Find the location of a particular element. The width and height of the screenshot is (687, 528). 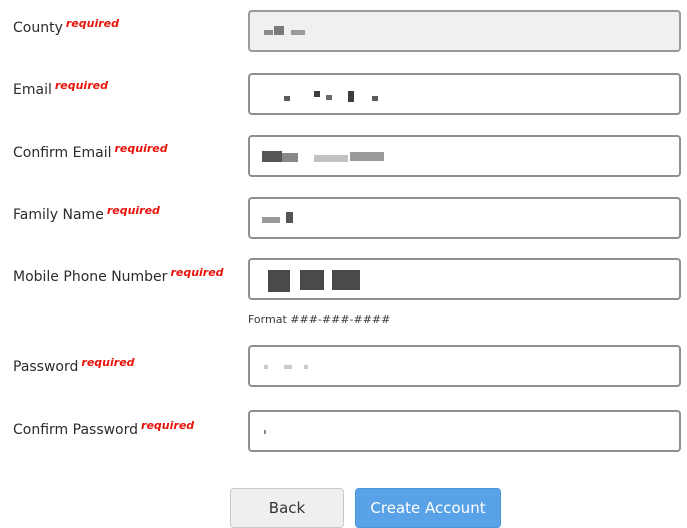

phone-format-hint: Format ###-###-#### is located at coordinates (319, 319).